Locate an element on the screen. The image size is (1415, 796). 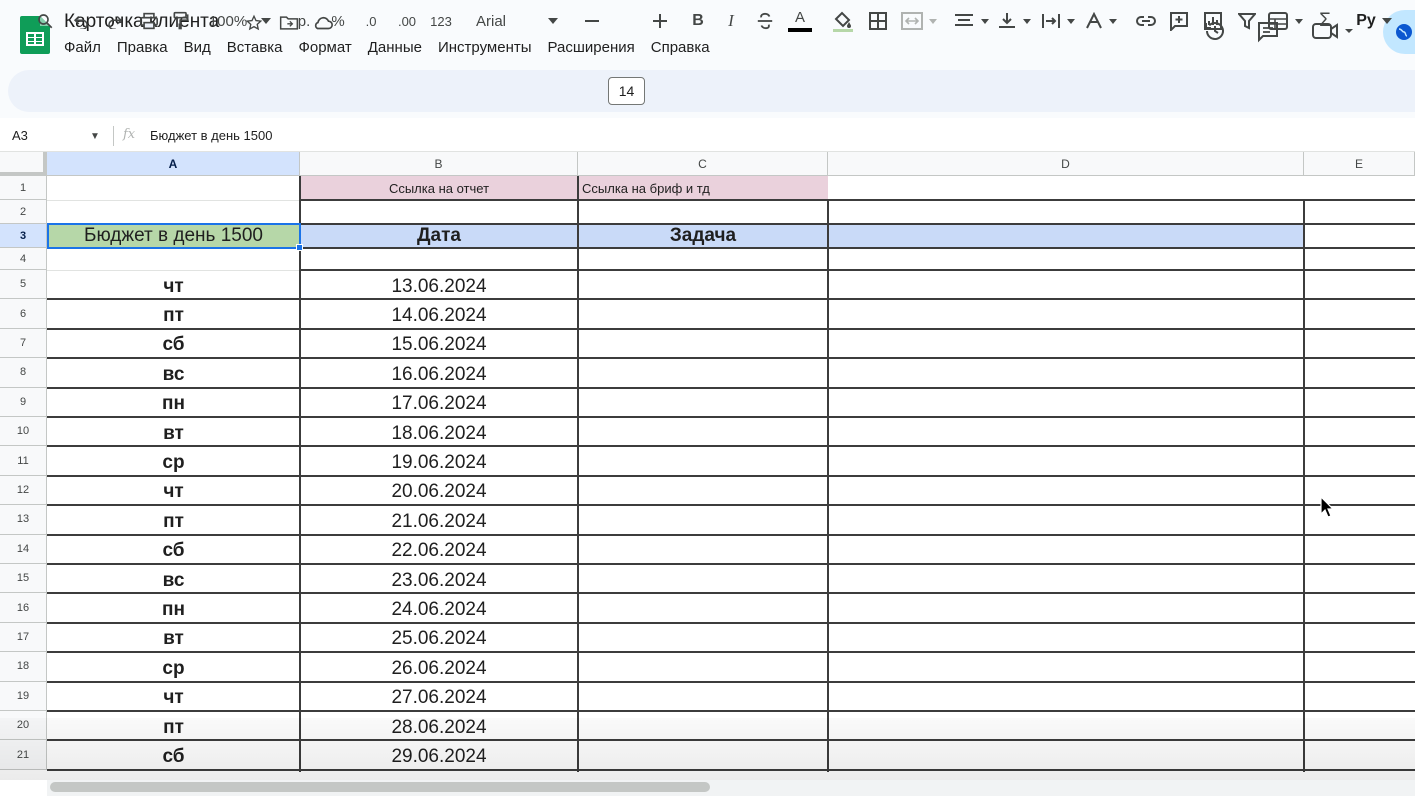
increase-decimal-button: .00 is located at coordinates (407, 21).